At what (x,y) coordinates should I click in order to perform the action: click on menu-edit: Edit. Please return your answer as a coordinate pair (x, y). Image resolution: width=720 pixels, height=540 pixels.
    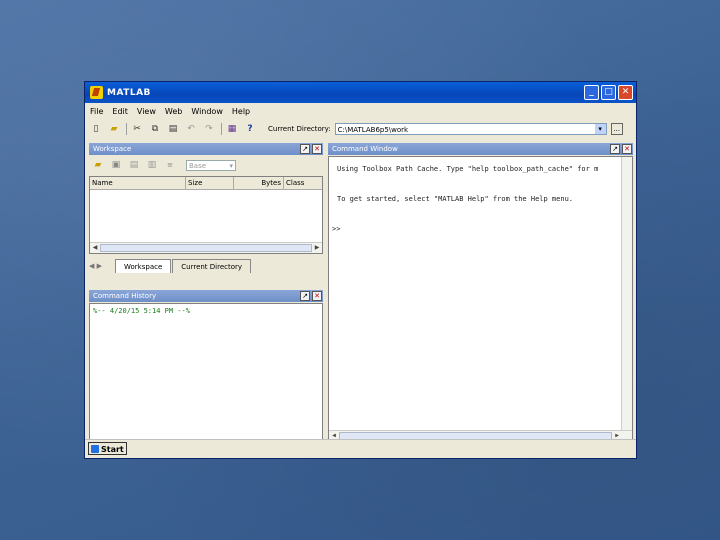
    Looking at the image, I should click on (120, 111).